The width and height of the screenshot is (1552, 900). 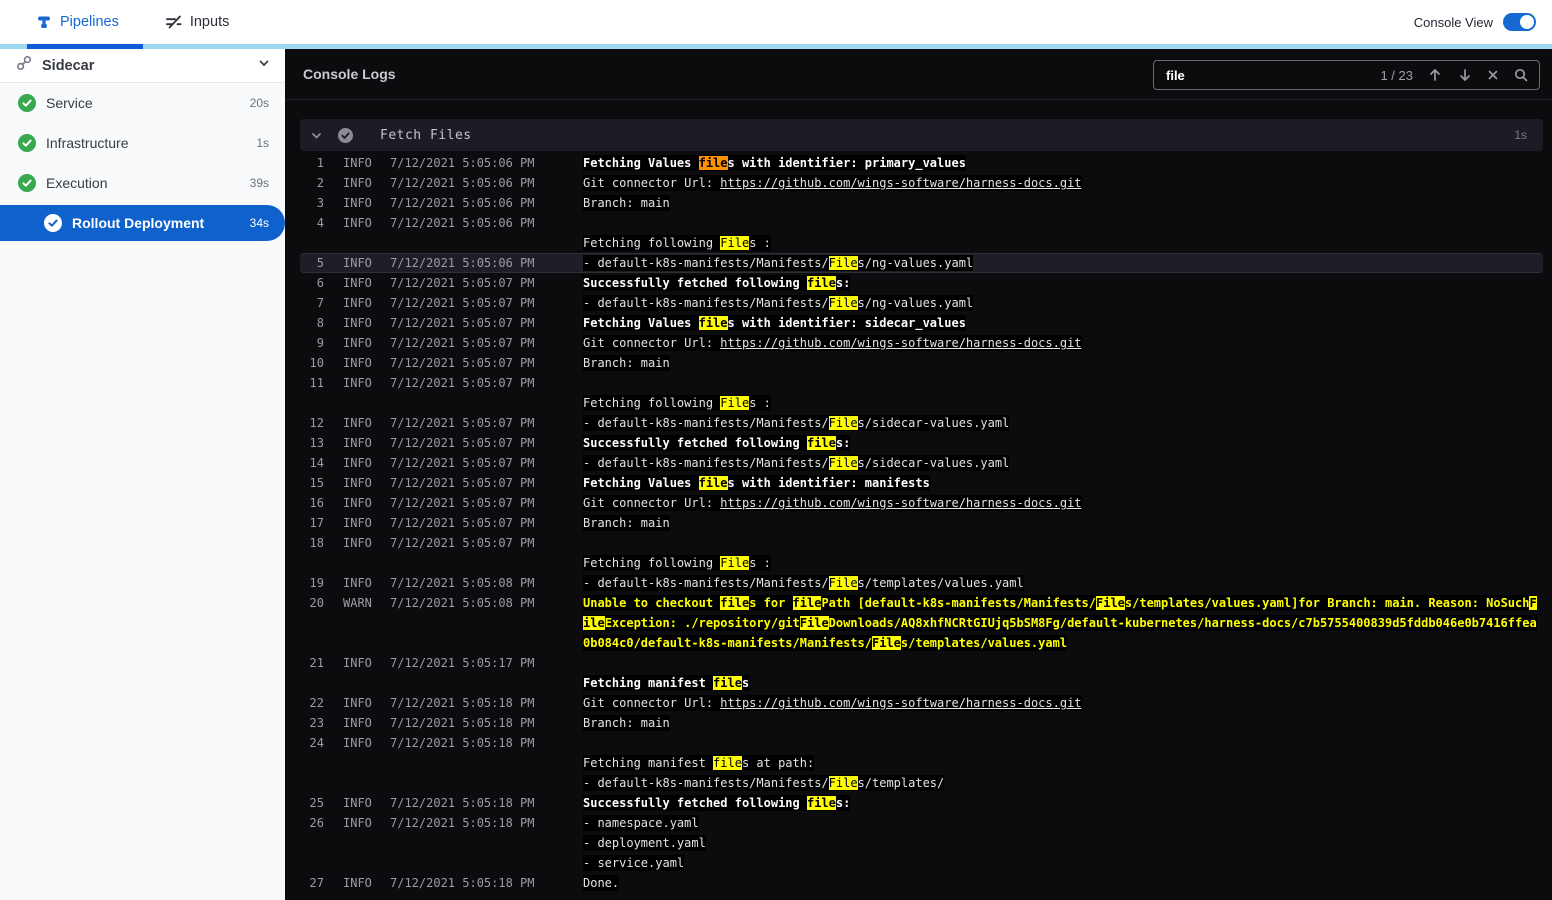 I want to click on log-line-number: 21, so click(x=316, y=663).